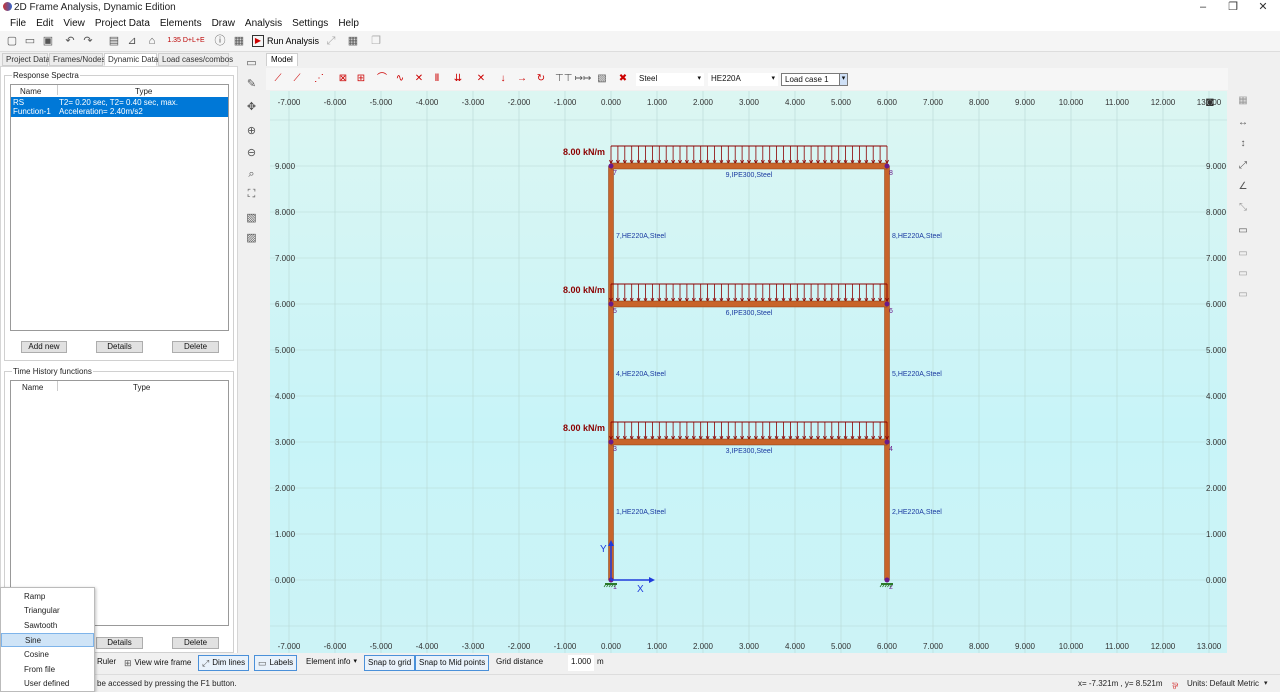  I want to click on tab-dynamic-data: Dynamic Data, so click(131, 59).